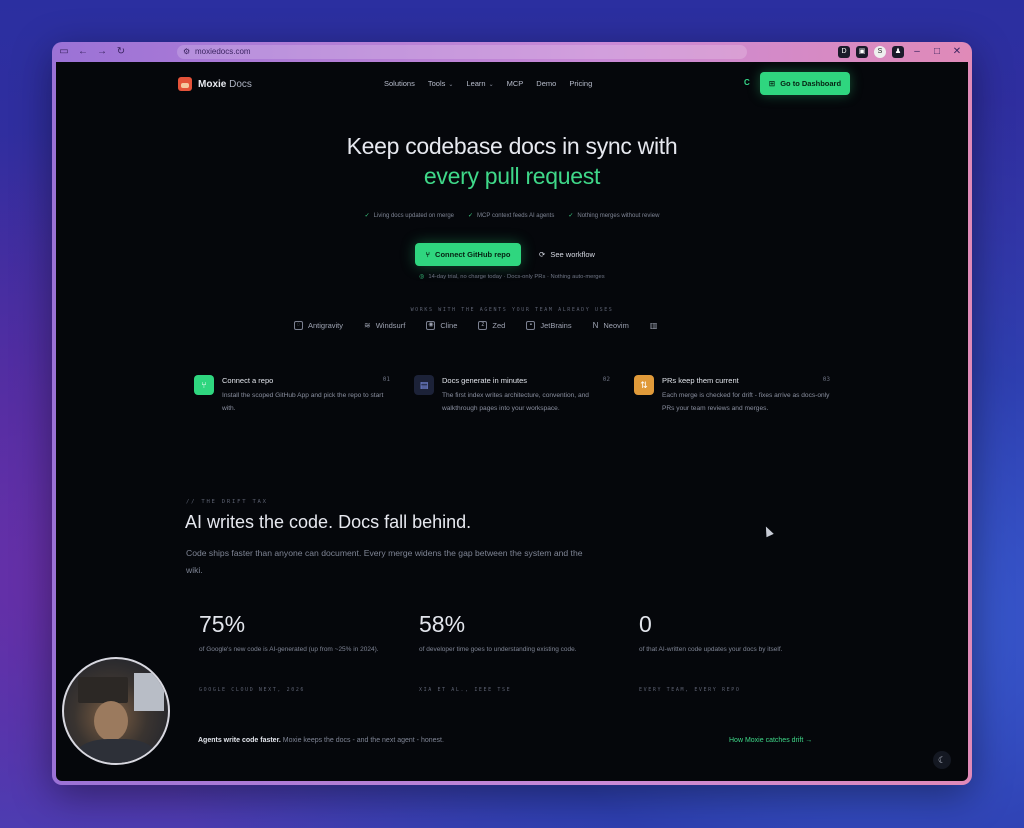 Image resolution: width=1024 pixels, height=828 pixels. I want to click on shield-check-icon: ◎, so click(422, 277).